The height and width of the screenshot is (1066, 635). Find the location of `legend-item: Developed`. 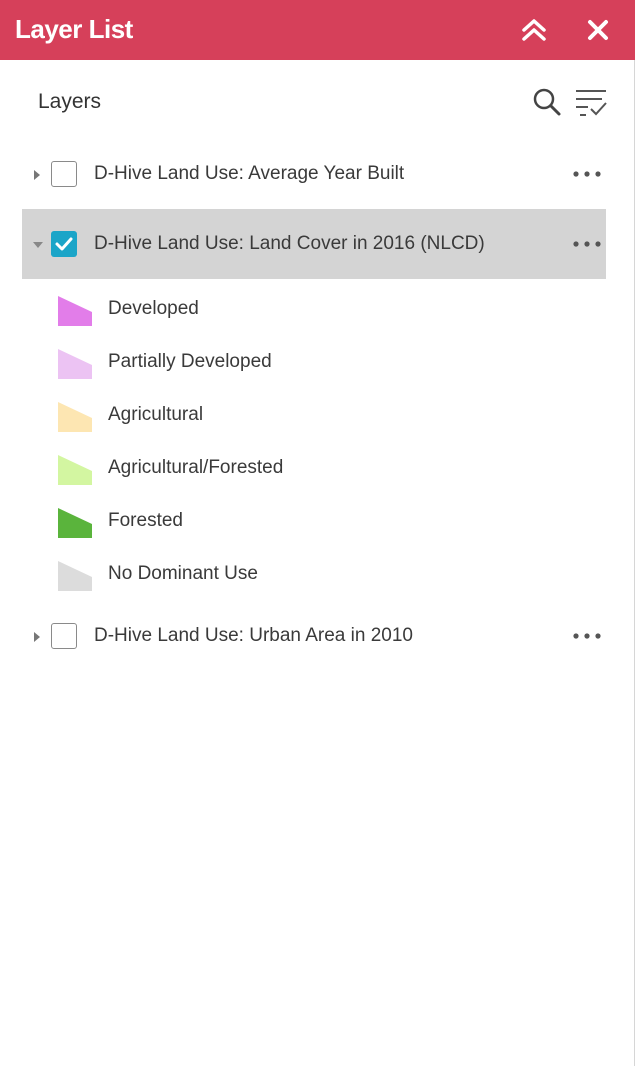

legend-item: Developed is located at coordinates (316, 316).